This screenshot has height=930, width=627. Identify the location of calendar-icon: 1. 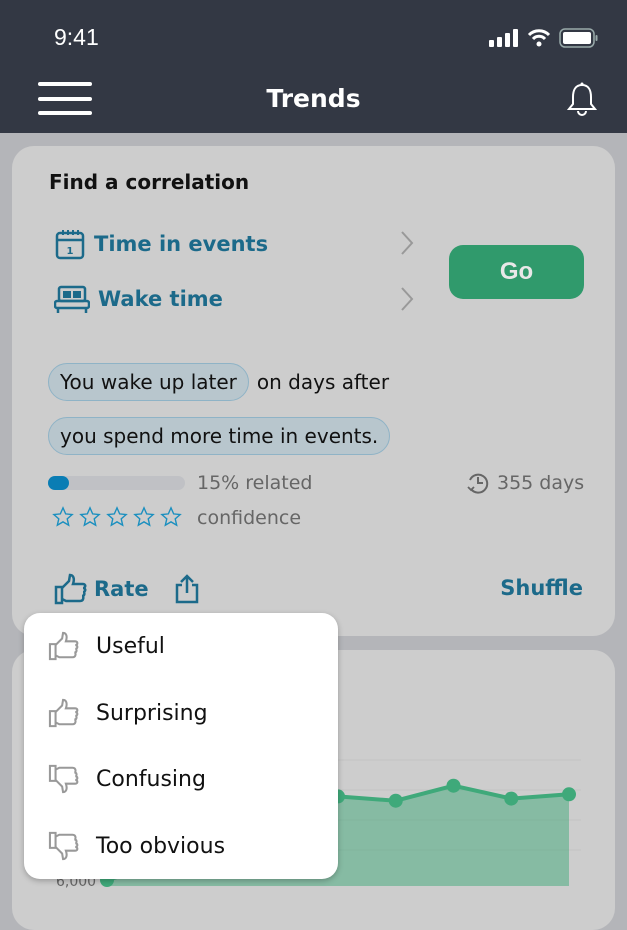
(70, 245).